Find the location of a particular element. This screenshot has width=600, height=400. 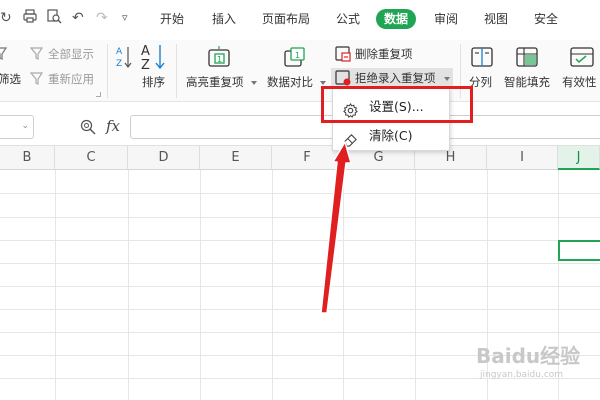

watermark: Baidu经验 jingyan.baidu.com is located at coordinates (533, 368).